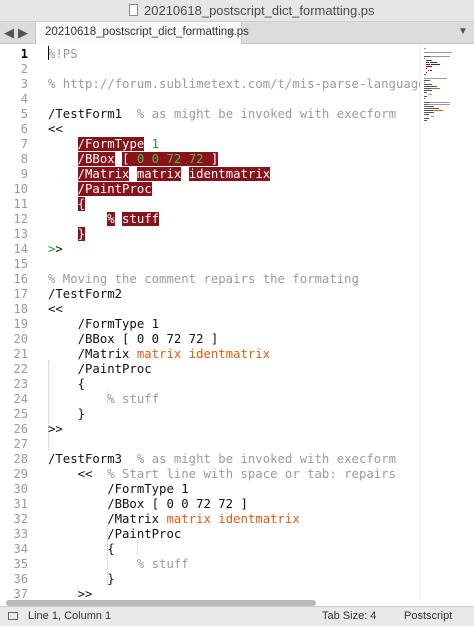  What do you see at coordinates (9, 33) in the screenshot?
I see `tab-scroll-left-icon: ◀` at bounding box center [9, 33].